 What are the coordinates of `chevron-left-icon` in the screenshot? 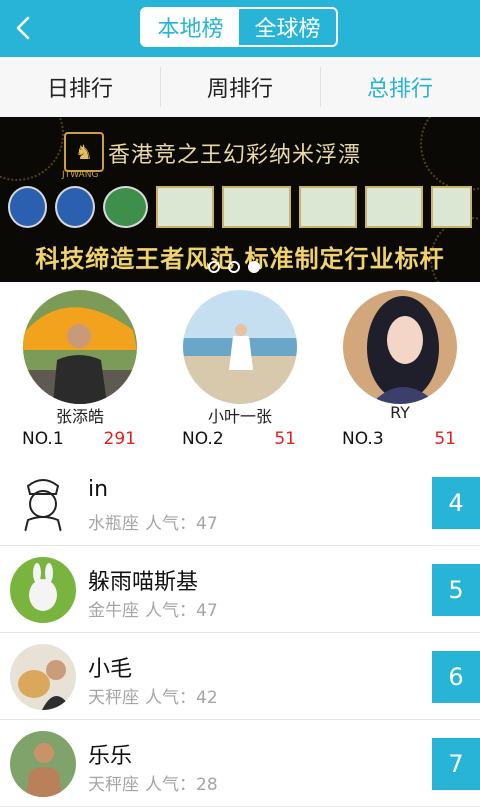 It's located at (23, 28).